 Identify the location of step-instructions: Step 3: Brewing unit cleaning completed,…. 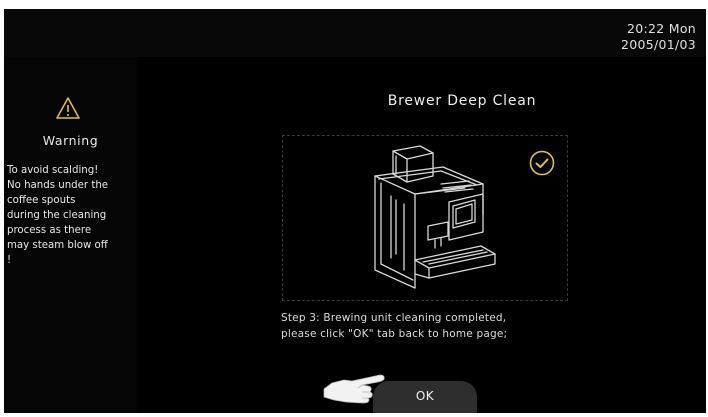
(446, 326).